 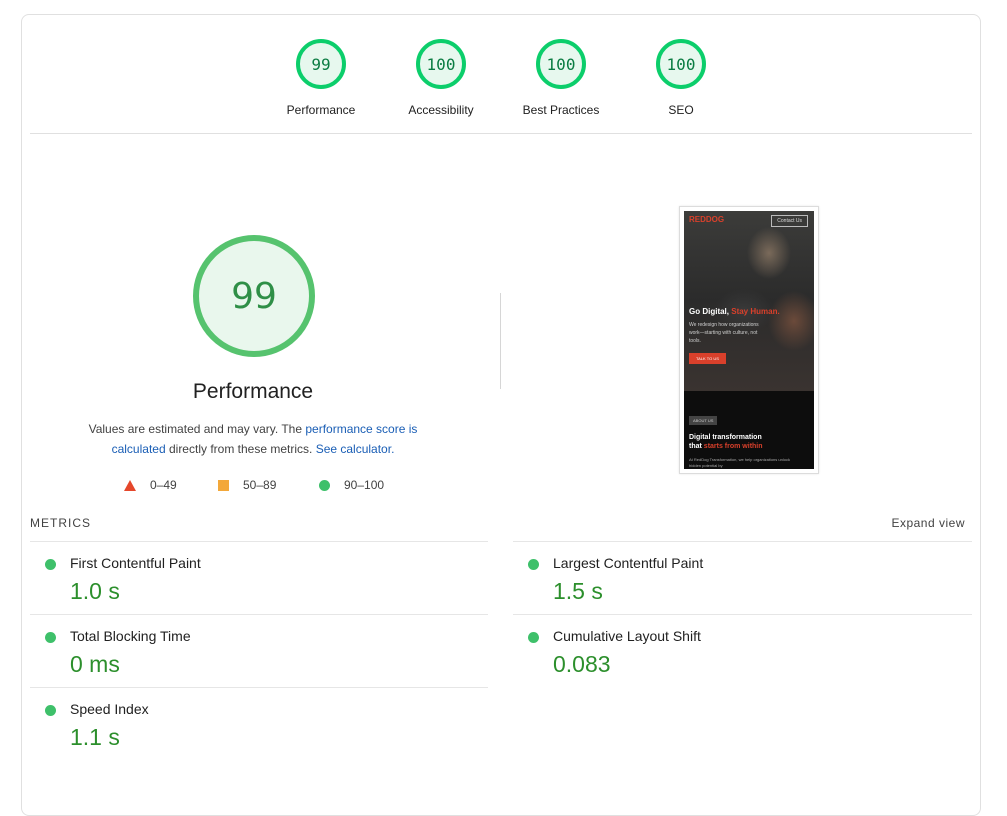 I want to click on legend-range: 0–49, so click(x=163, y=485).